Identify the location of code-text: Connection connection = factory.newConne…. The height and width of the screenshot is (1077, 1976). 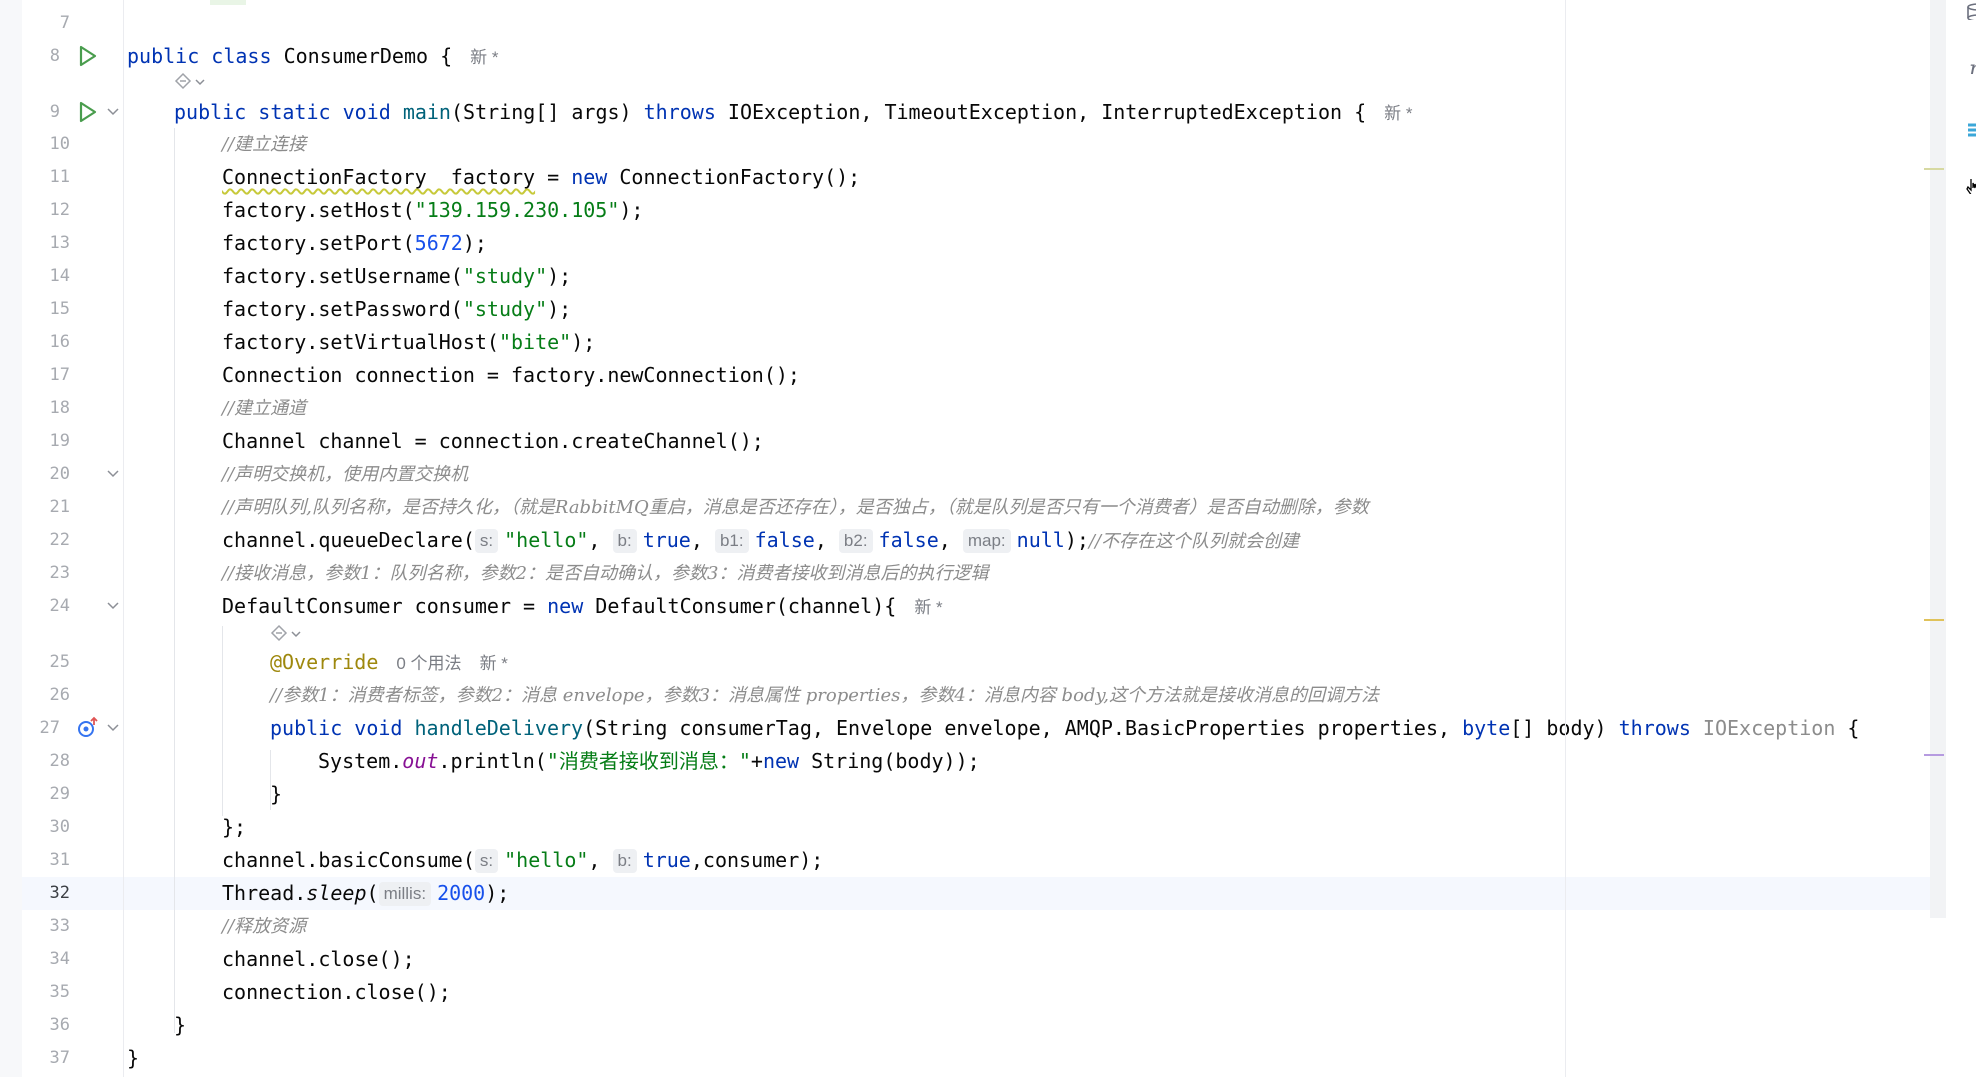
(511, 375).